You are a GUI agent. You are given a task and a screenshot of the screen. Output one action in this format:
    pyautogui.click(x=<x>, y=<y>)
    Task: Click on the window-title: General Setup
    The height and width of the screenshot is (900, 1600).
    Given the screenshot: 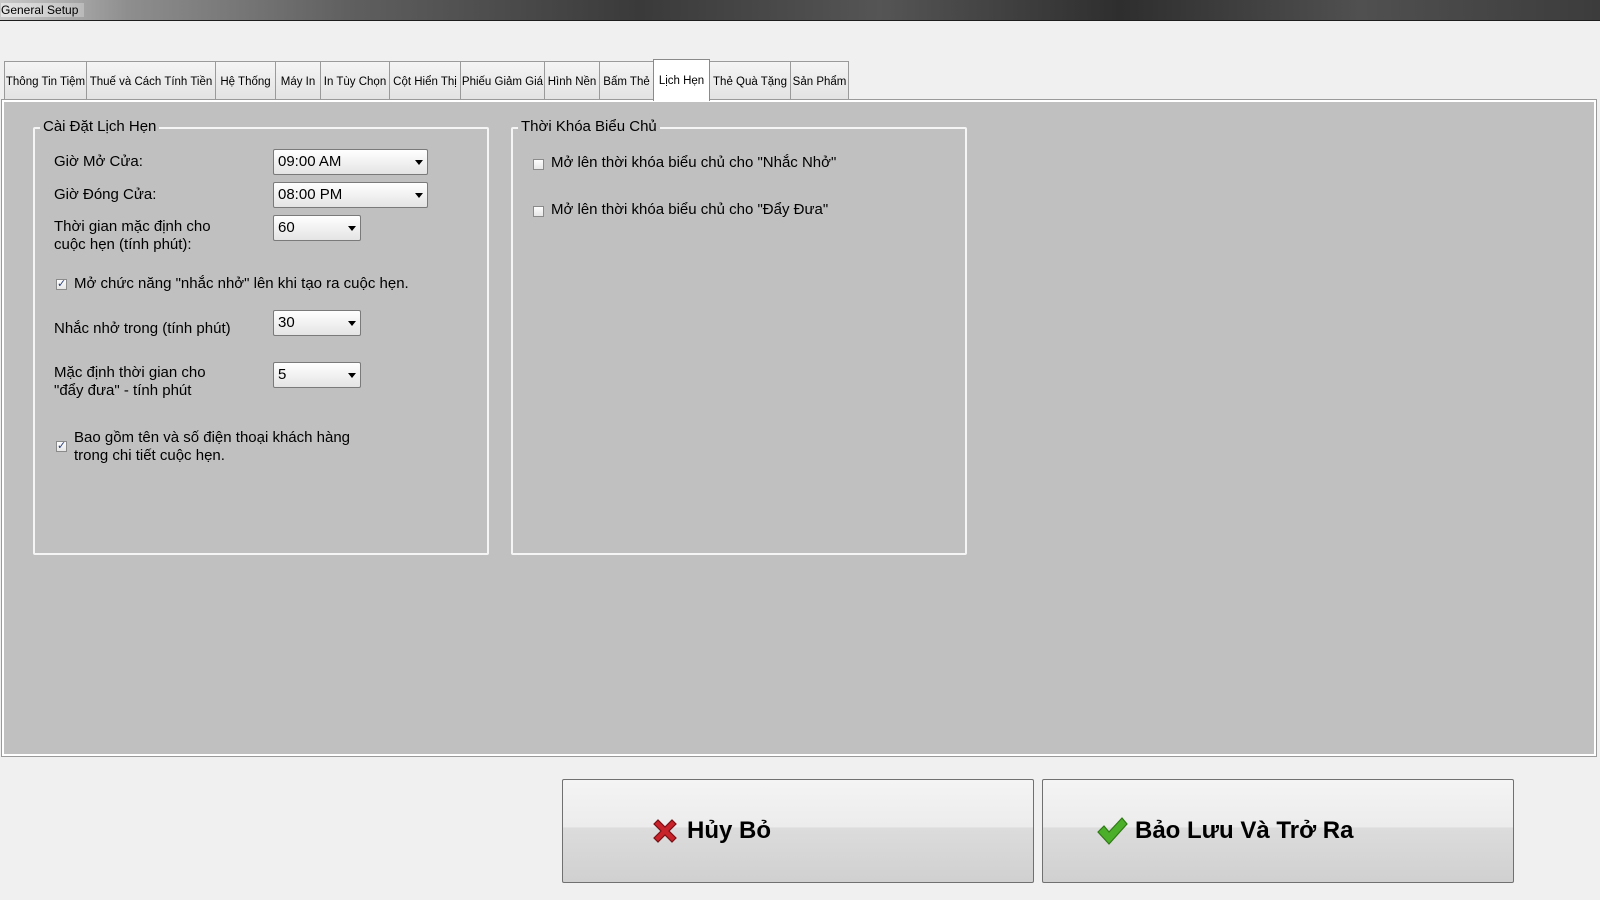 What is the action you would take?
    pyautogui.click(x=43, y=10)
    